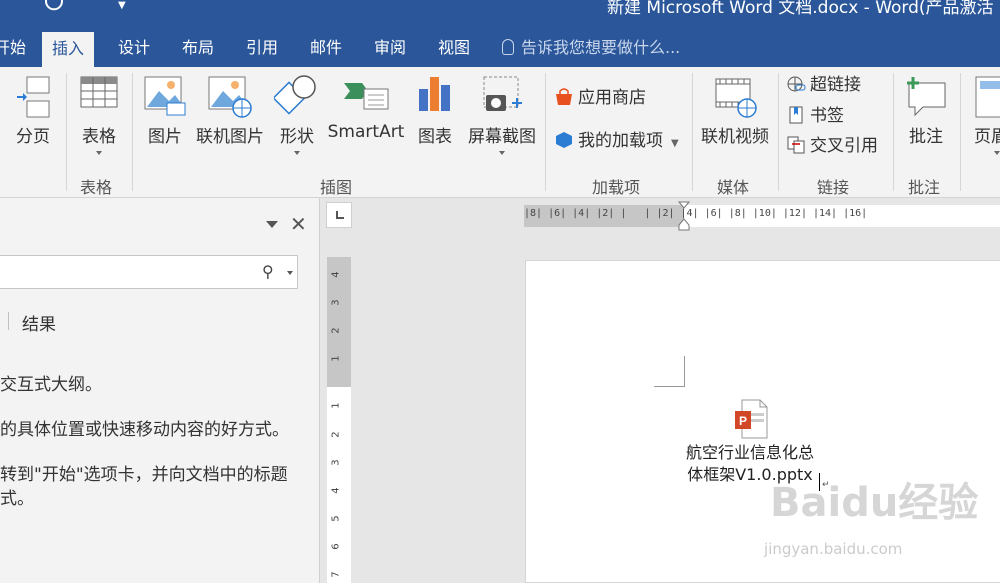 The height and width of the screenshot is (583, 1000). Describe the element at coordinates (435, 117) in the screenshot. I see `chart-button: 图表` at that location.